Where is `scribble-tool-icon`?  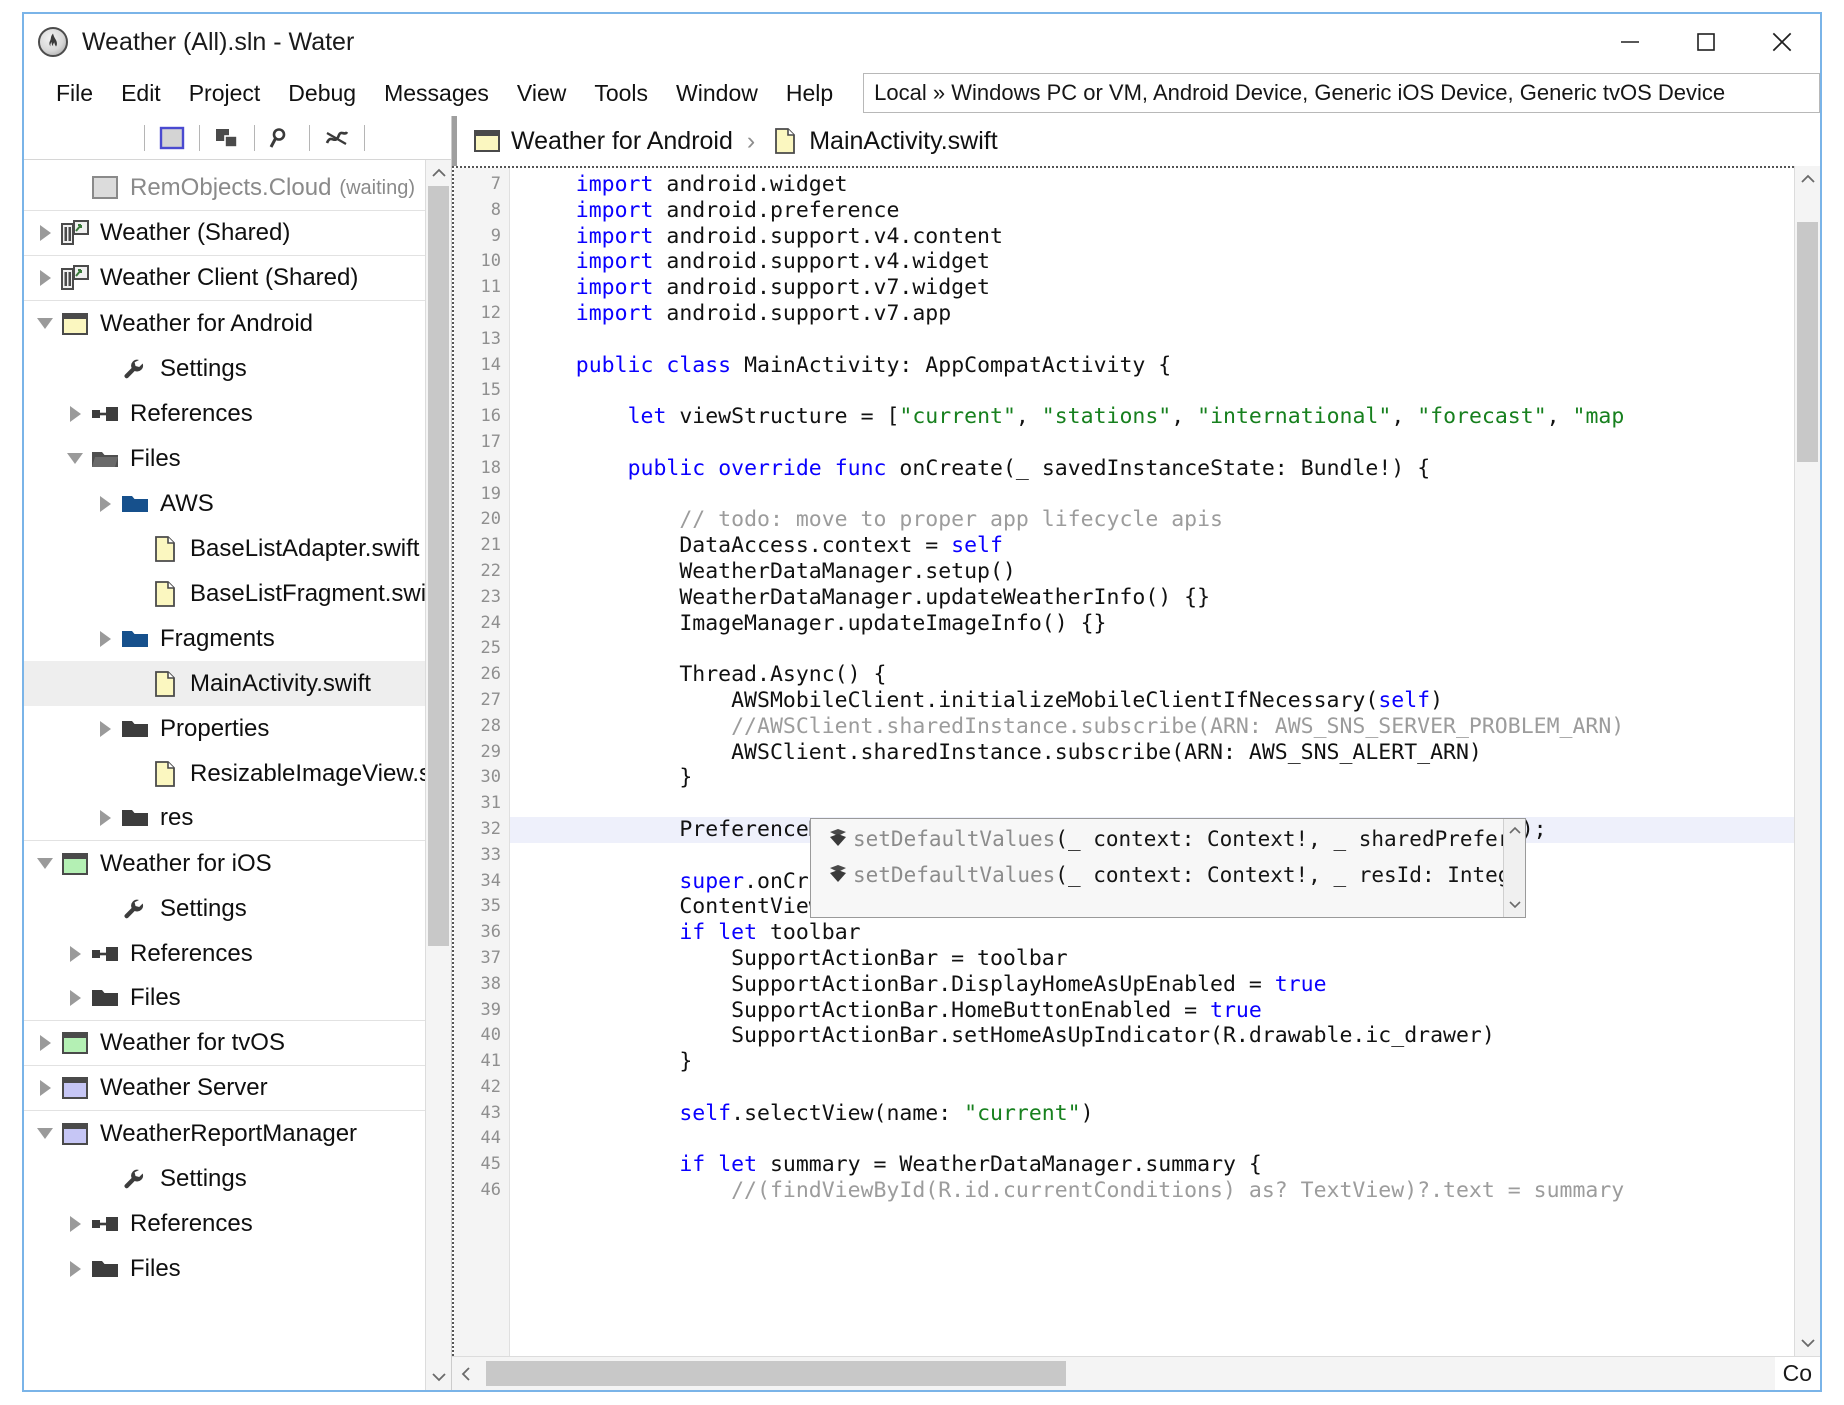 scribble-tool-icon is located at coordinates (337, 138).